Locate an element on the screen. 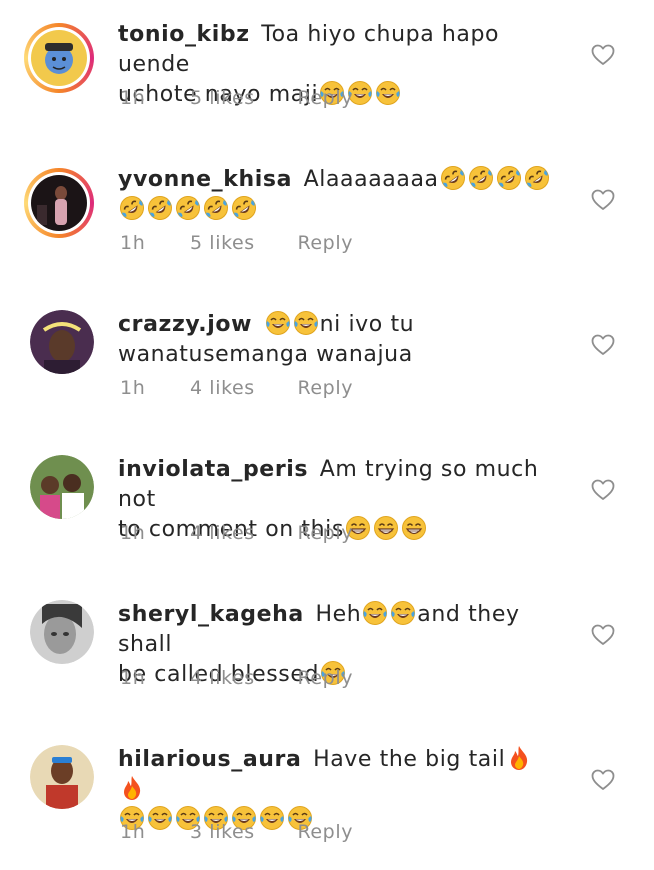  comment-username: hilarious_aura is located at coordinates (209, 759).